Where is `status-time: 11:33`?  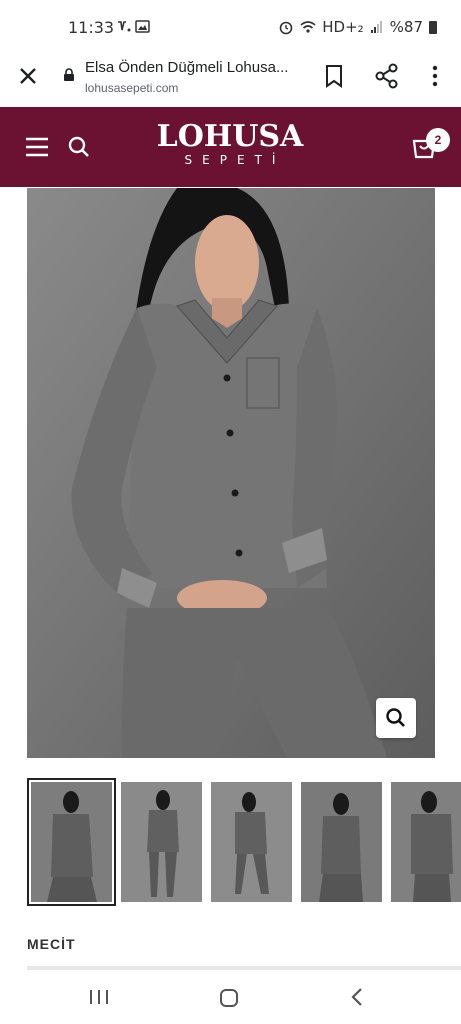
status-time: 11:33 is located at coordinates (91, 27).